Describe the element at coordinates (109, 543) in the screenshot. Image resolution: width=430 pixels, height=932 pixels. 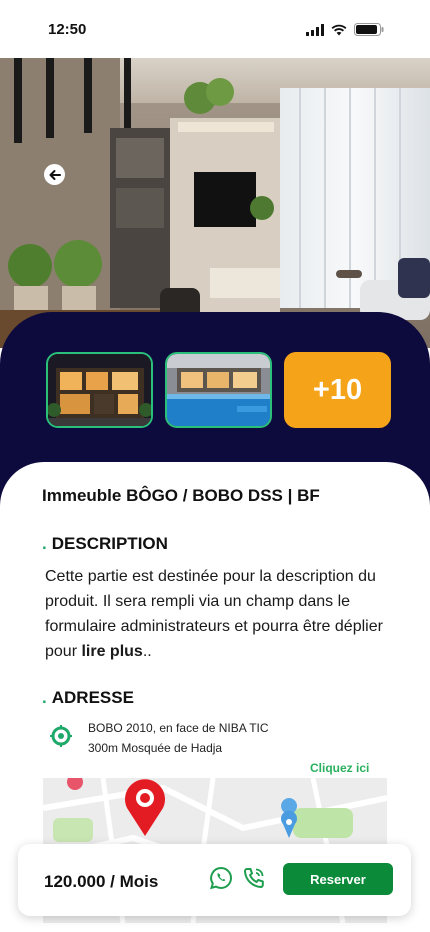
I see `description-heading-label: DESCRIPTION` at that location.